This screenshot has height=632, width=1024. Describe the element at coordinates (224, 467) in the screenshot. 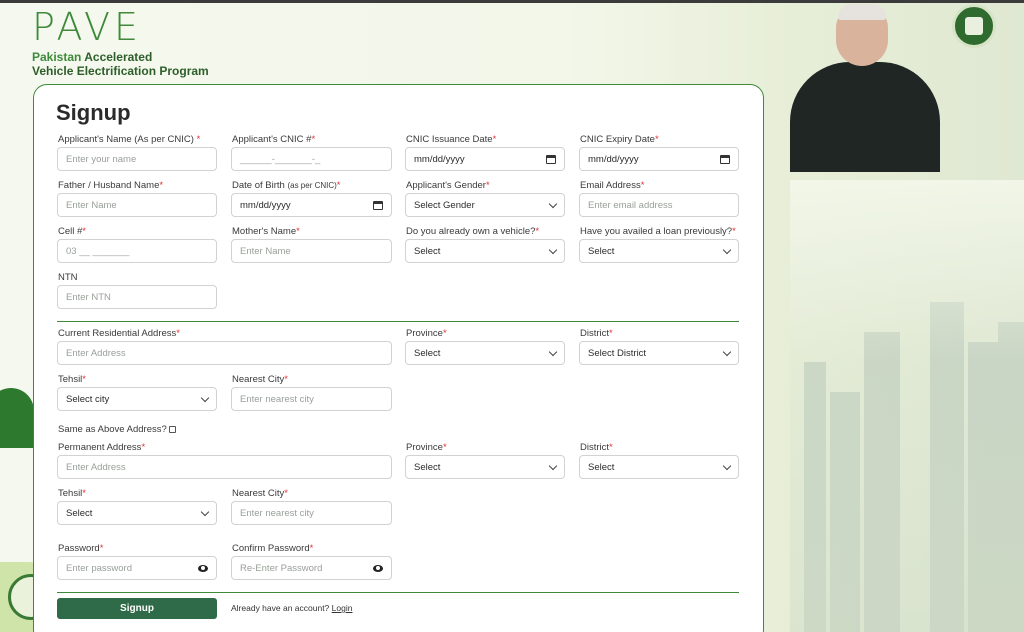

I see `permanent-address-input: Enter Address` at that location.